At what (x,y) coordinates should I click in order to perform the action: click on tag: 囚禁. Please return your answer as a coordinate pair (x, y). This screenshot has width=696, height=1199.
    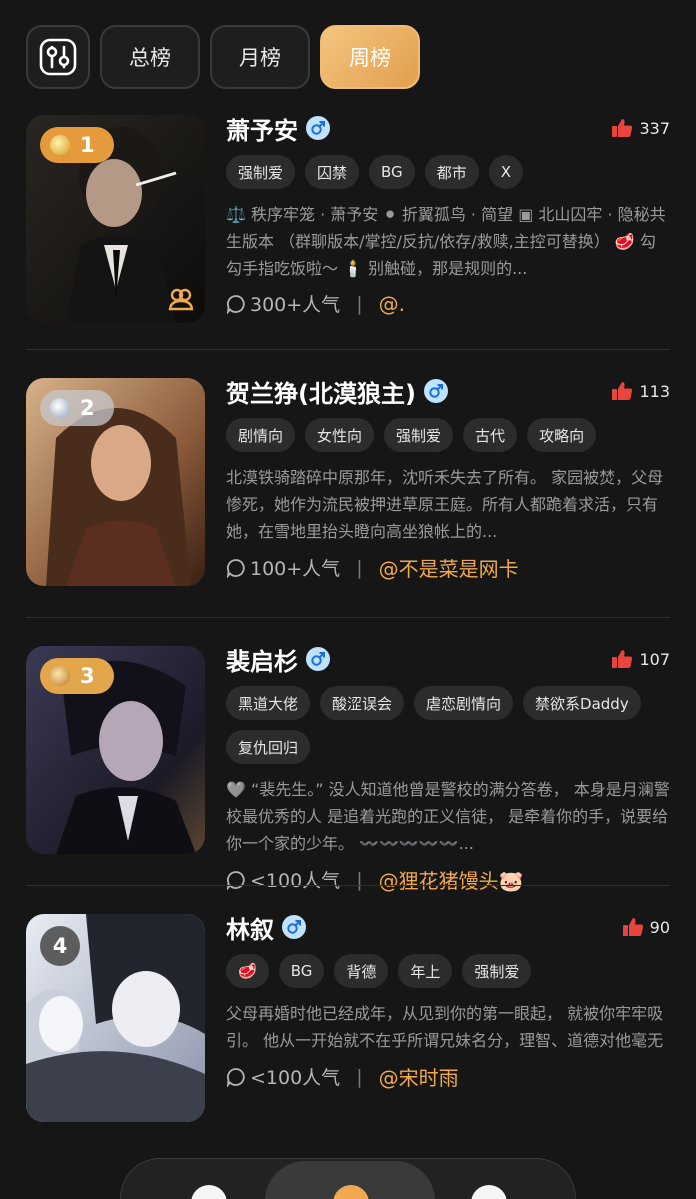
    Looking at the image, I should click on (332, 172).